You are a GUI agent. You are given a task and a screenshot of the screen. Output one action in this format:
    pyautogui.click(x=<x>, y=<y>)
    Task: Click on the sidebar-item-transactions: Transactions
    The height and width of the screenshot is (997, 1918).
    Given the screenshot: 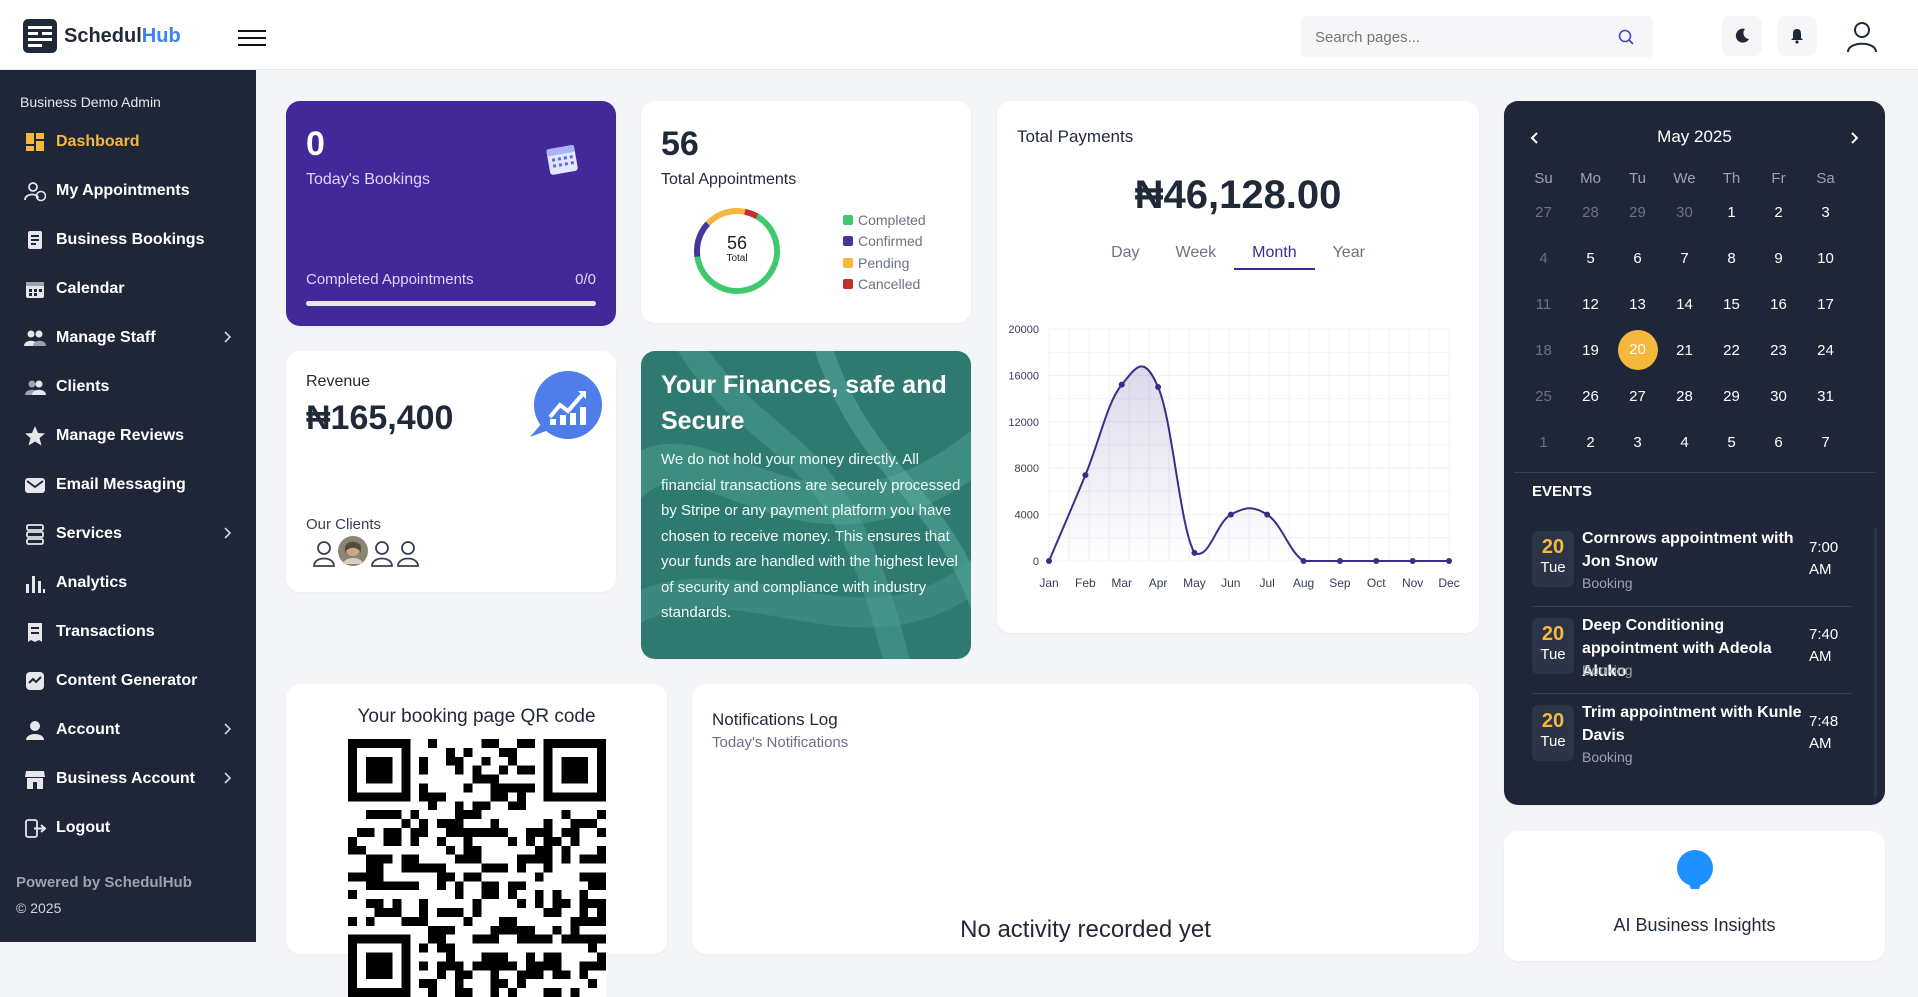 What is the action you would take?
    pyautogui.click(x=128, y=632)
    